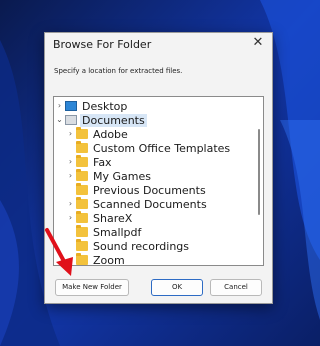 The width and height of the screenshot is (320, 346). I want to click on desktop-icon, so click(71, 106).